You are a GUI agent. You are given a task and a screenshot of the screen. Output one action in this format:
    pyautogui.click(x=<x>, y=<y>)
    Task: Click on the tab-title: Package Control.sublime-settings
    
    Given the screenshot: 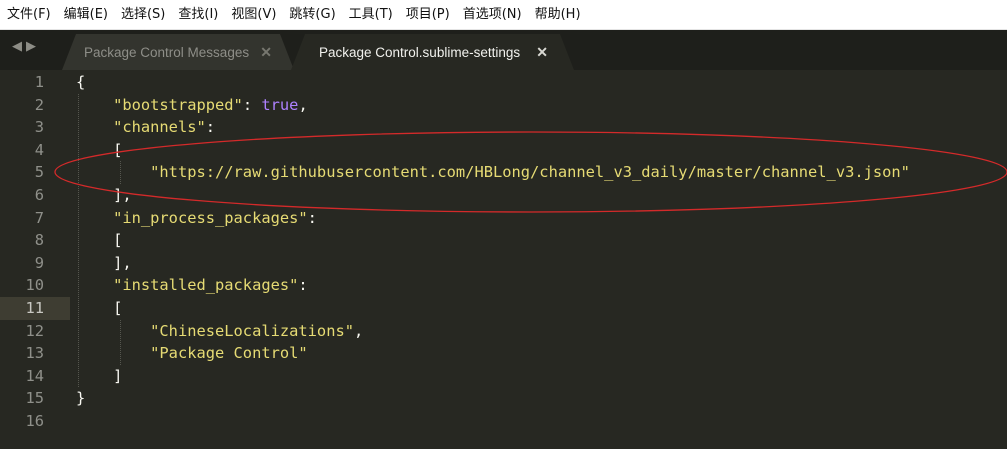 What is the action you would take?
    pyautogui.click(x=420, y=52)
    